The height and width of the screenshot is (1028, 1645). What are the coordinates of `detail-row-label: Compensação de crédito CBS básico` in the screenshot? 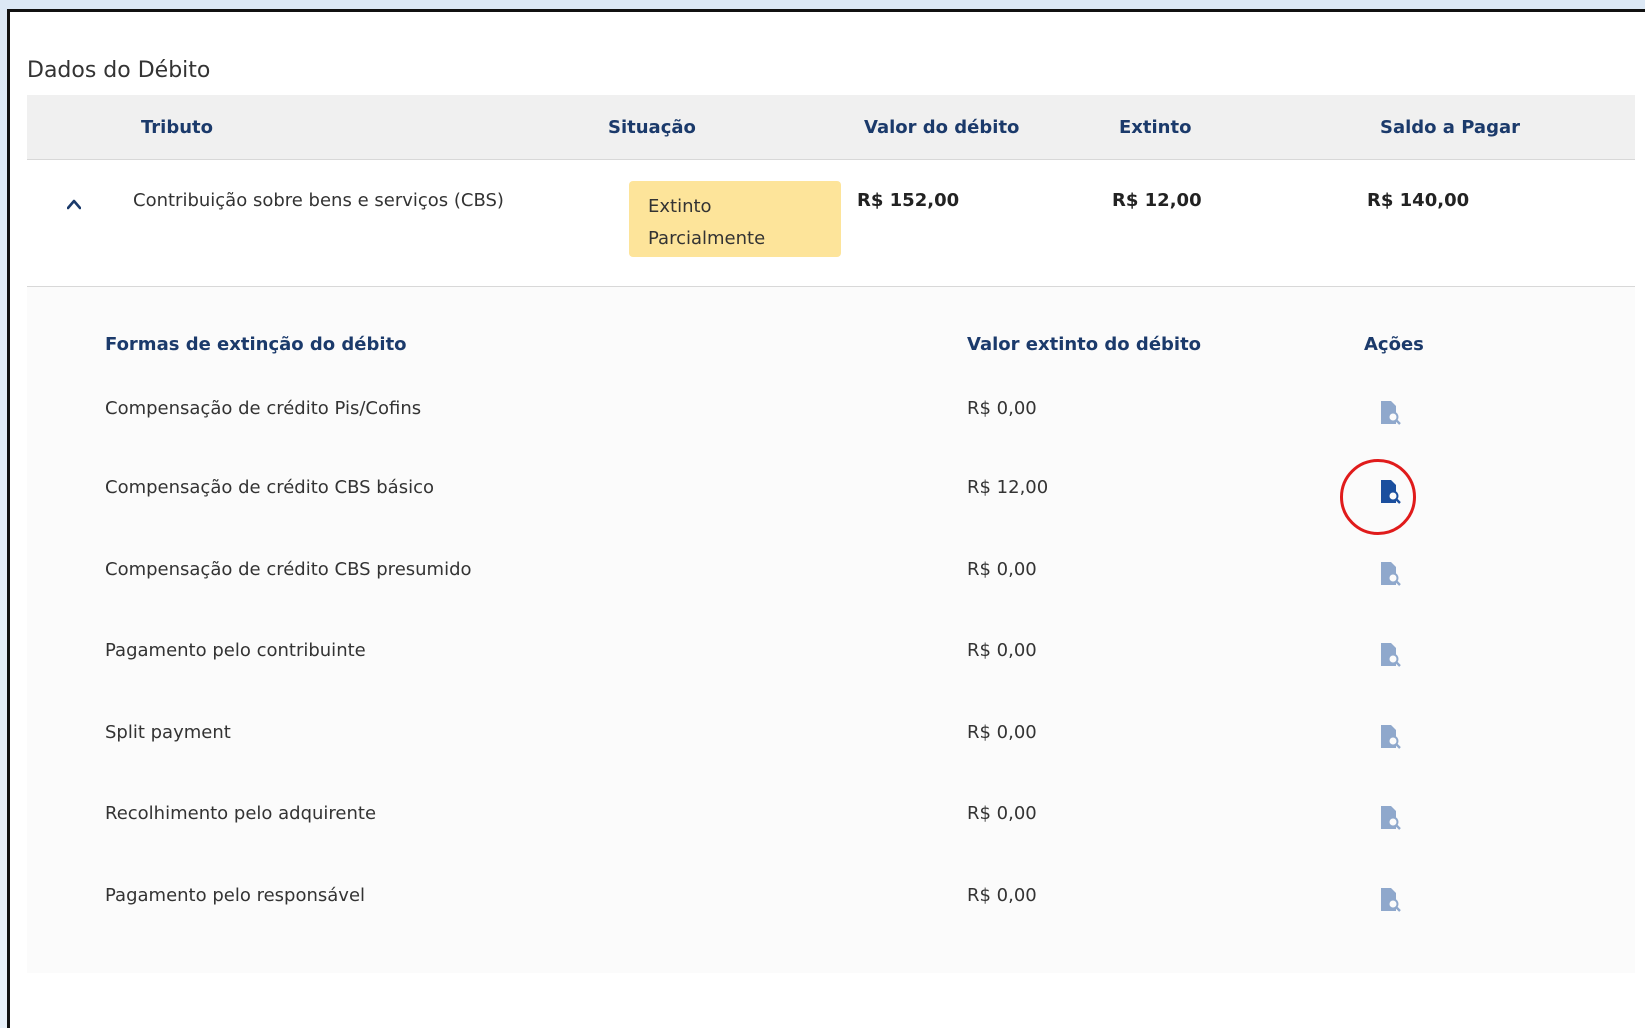 It's located at (270, 487).